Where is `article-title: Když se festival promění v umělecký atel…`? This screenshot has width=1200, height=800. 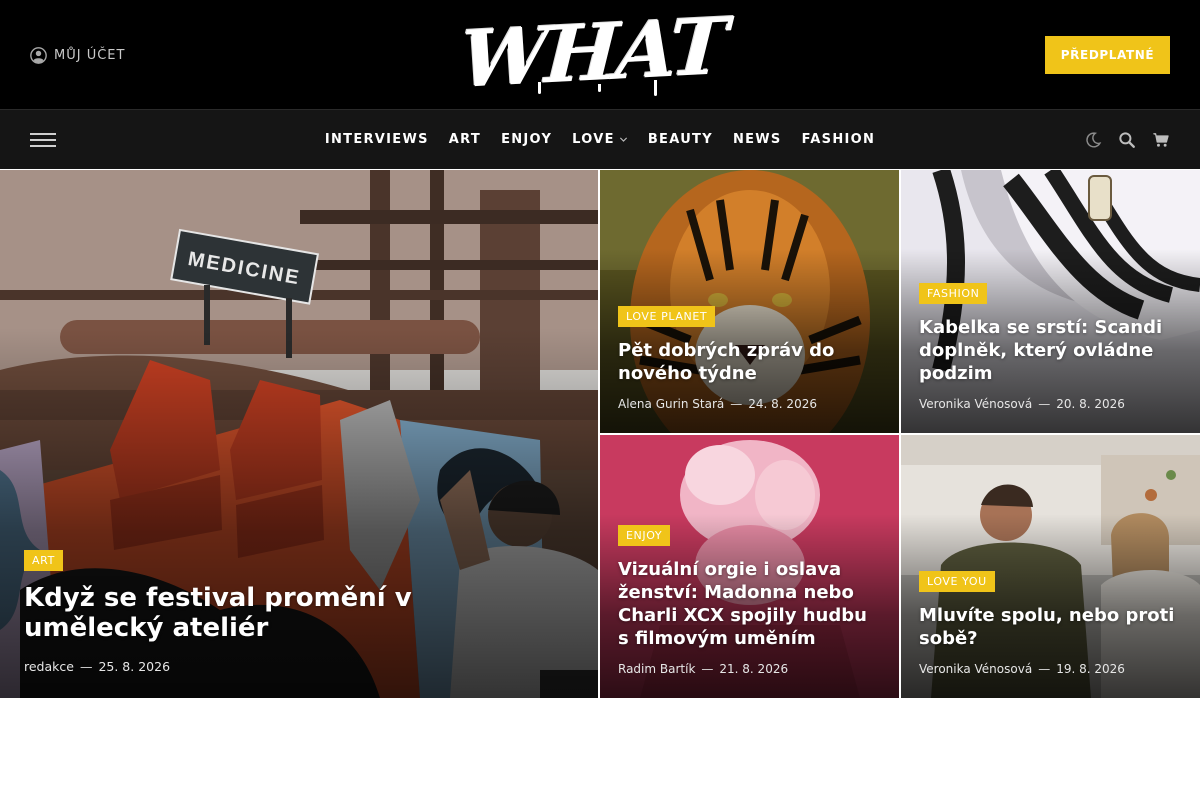
article-title: Když se festival promění v umělecký atel… is located at coordinates (236, 613).